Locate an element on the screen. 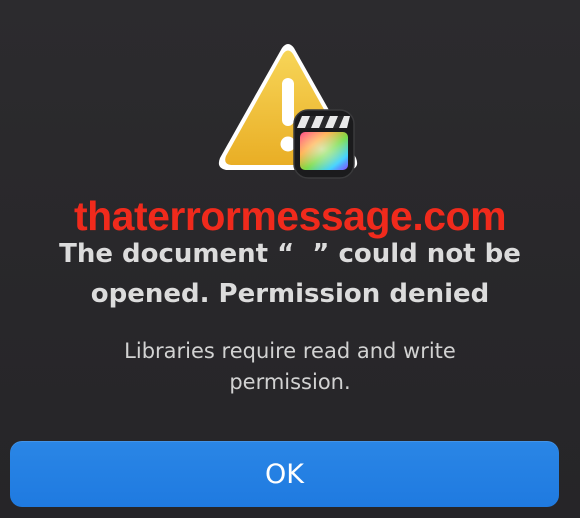 This screenshot has height=518, width=580. title-line-2: opened. Permission denied is located at coordinates (290, 294).